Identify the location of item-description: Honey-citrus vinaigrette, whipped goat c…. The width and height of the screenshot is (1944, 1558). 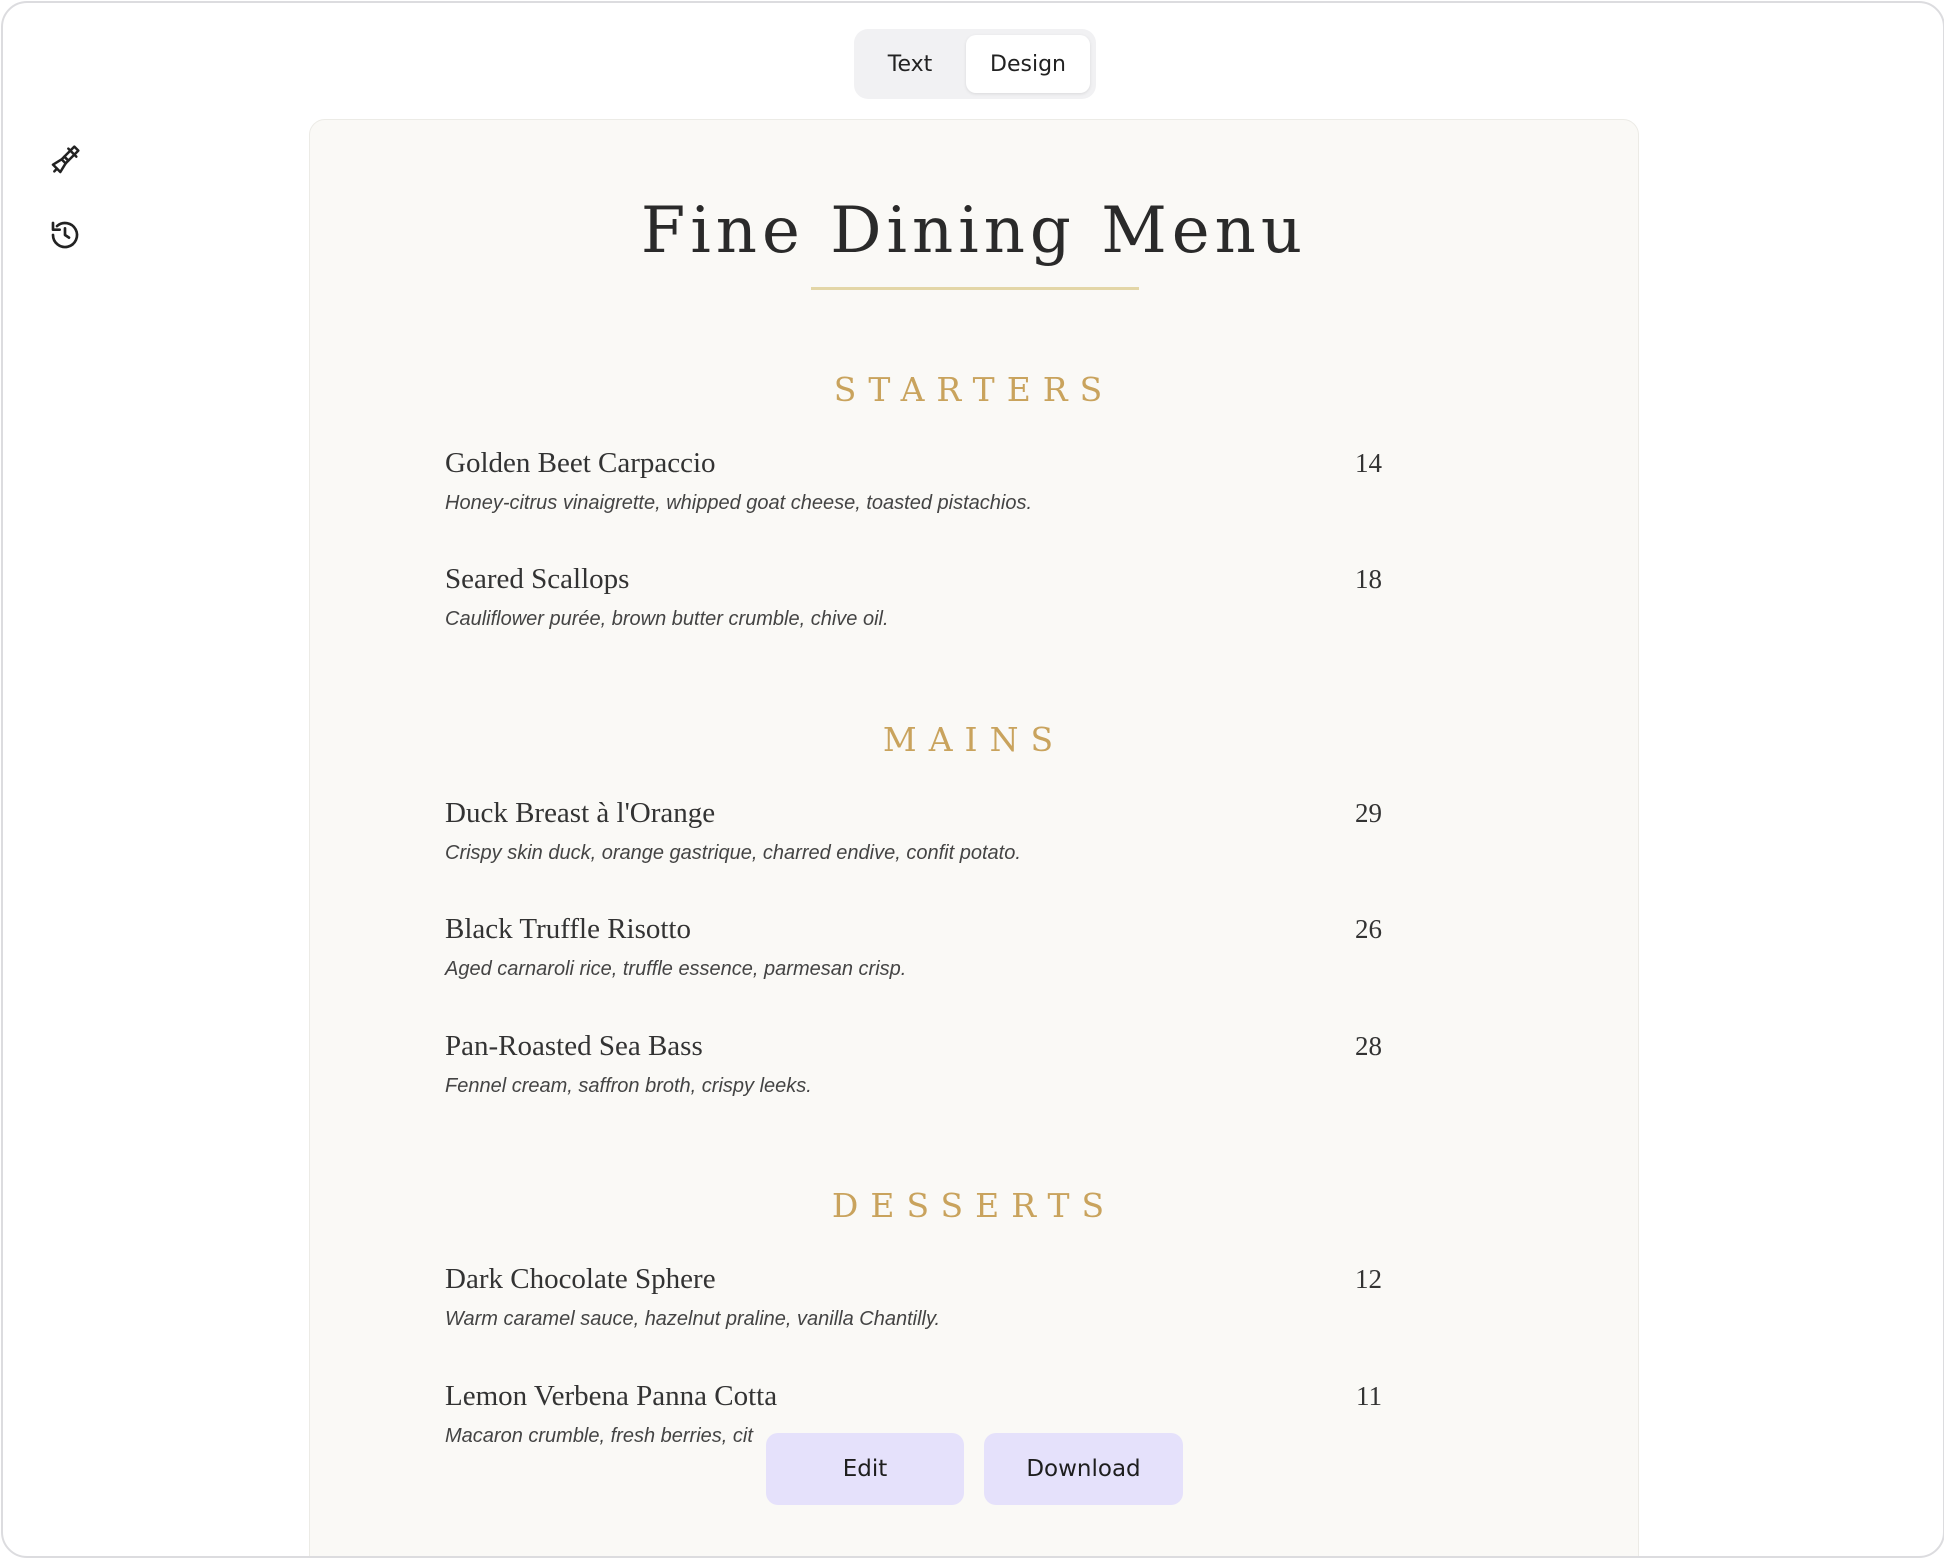
(739, 503).